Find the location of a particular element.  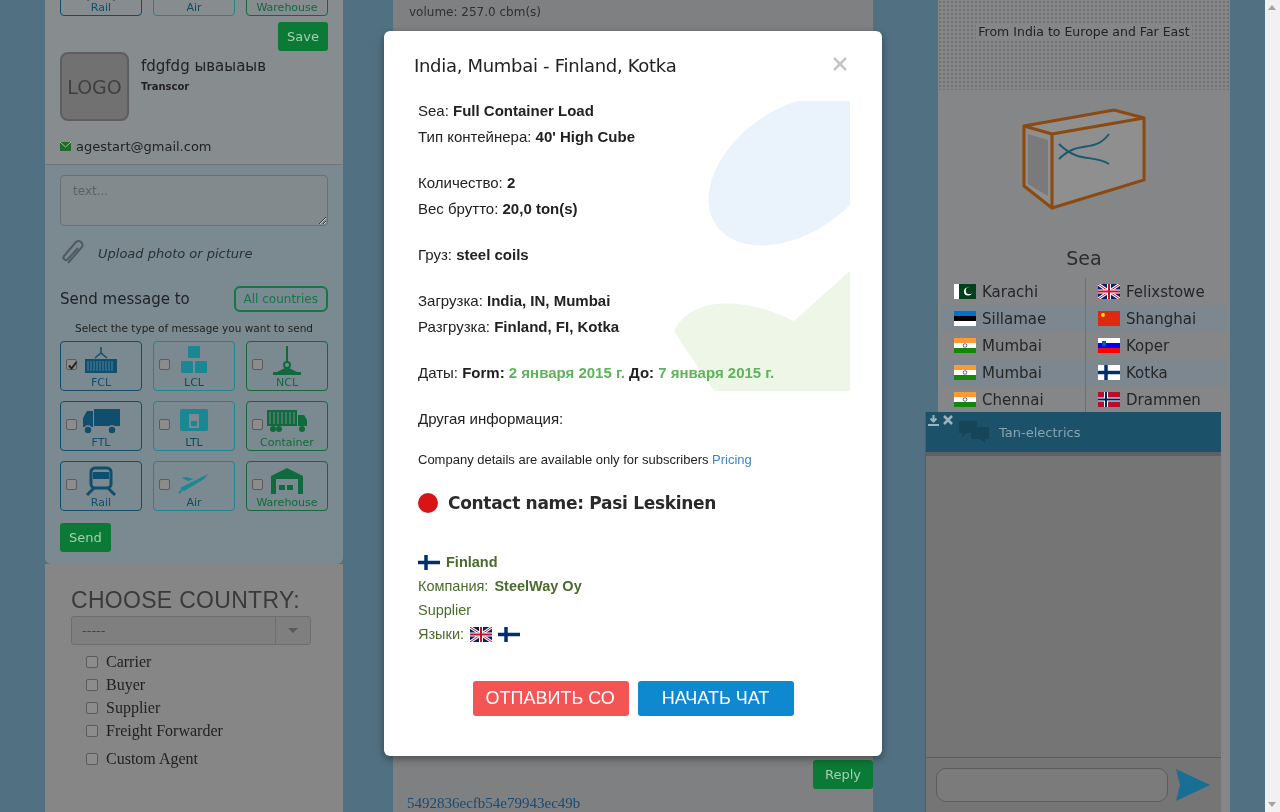

send-button: Send is located at coordinates (85, 537).